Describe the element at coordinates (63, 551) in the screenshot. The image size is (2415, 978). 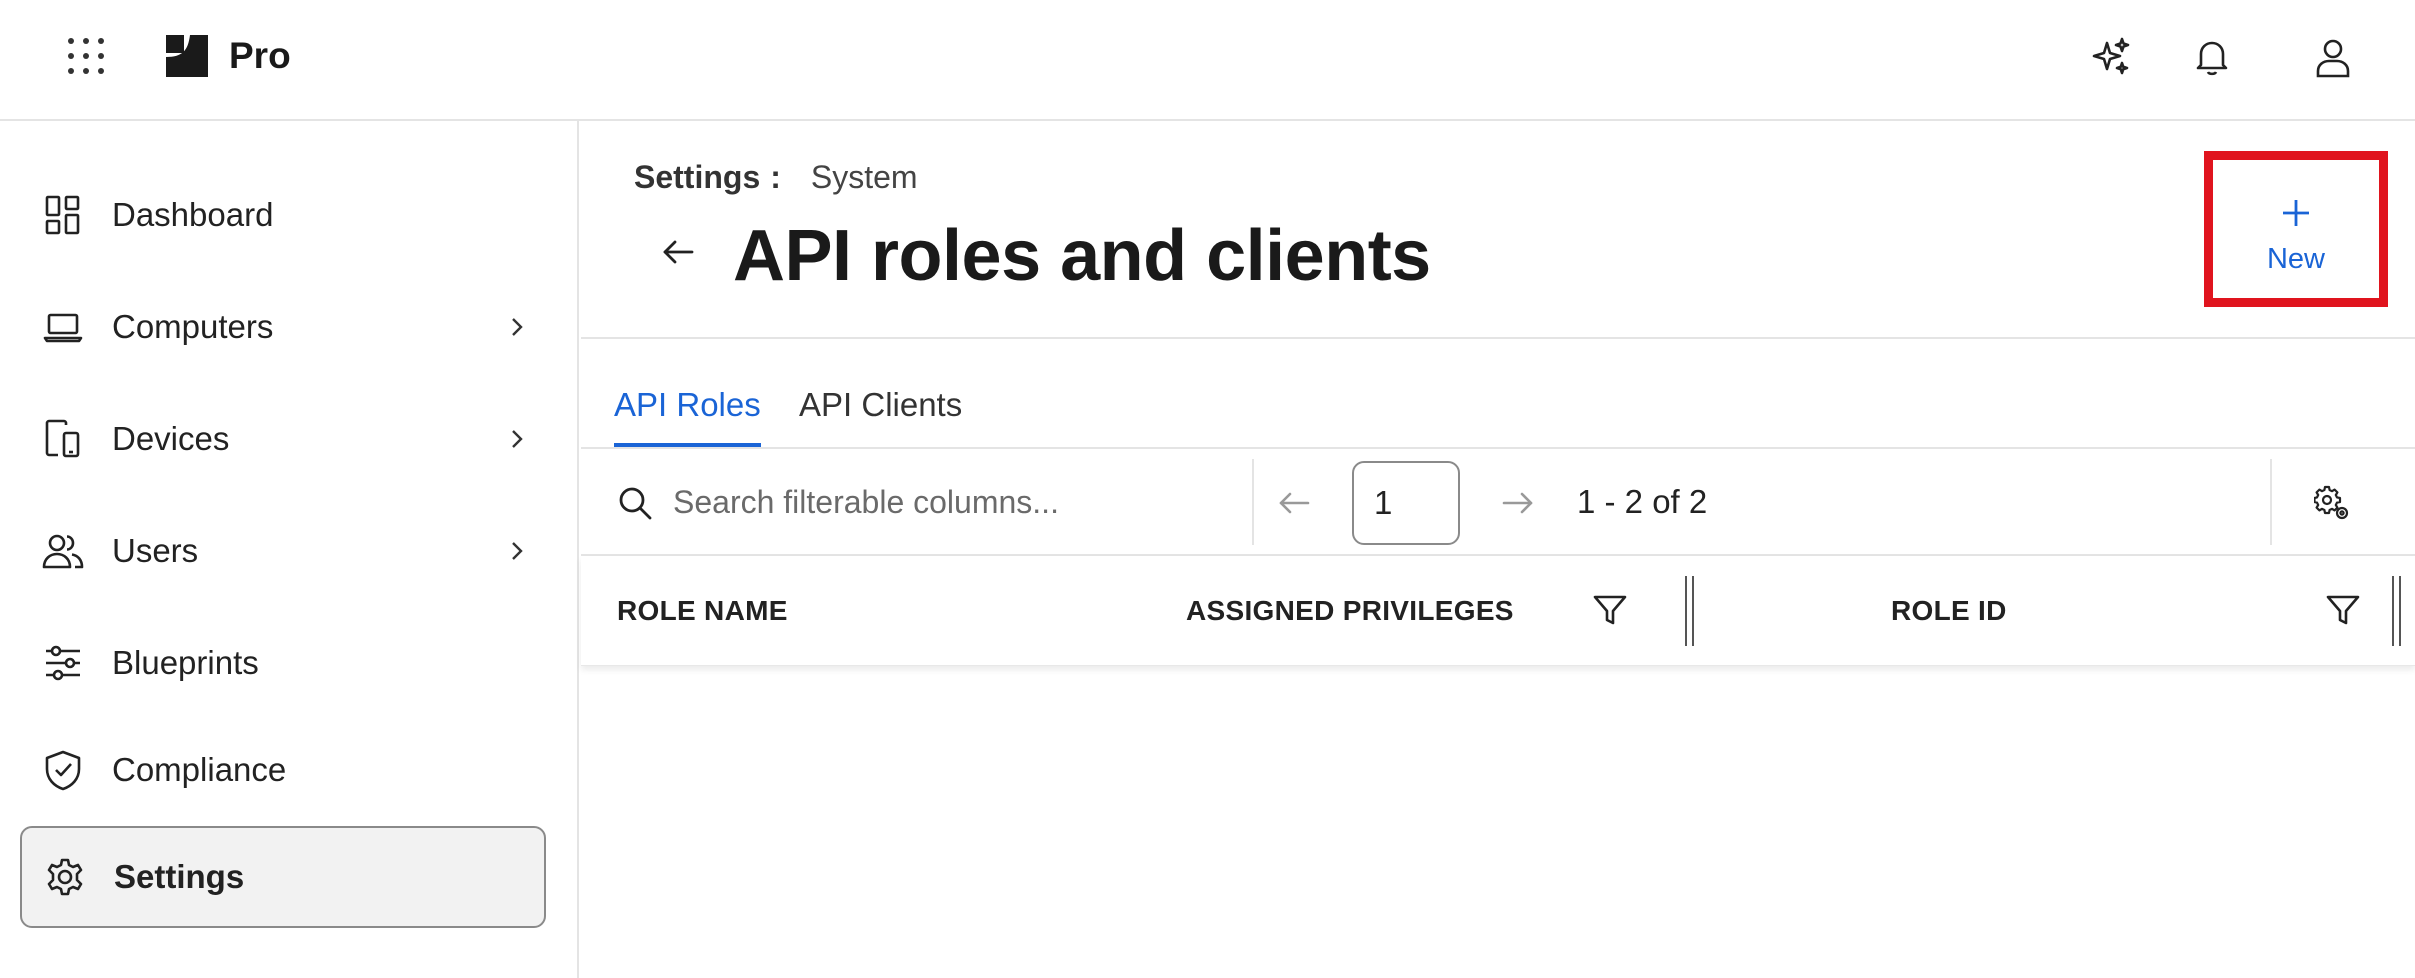
I see `users-icon` at that location.